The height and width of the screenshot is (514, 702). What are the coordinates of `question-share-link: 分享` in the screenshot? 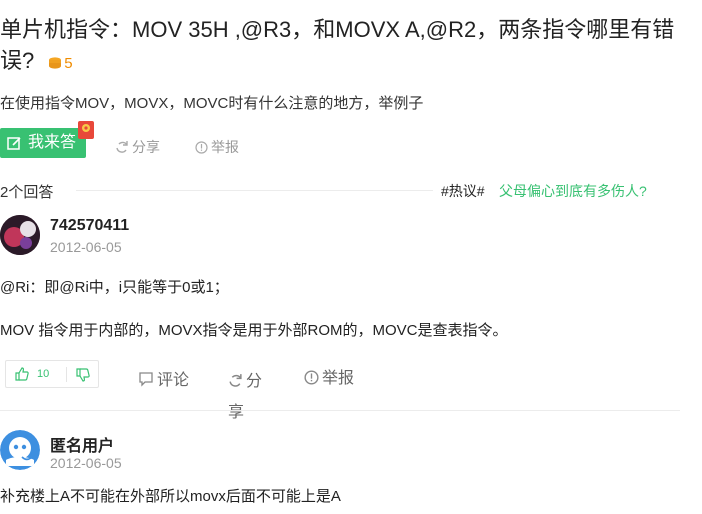 It's located at (137, 147).